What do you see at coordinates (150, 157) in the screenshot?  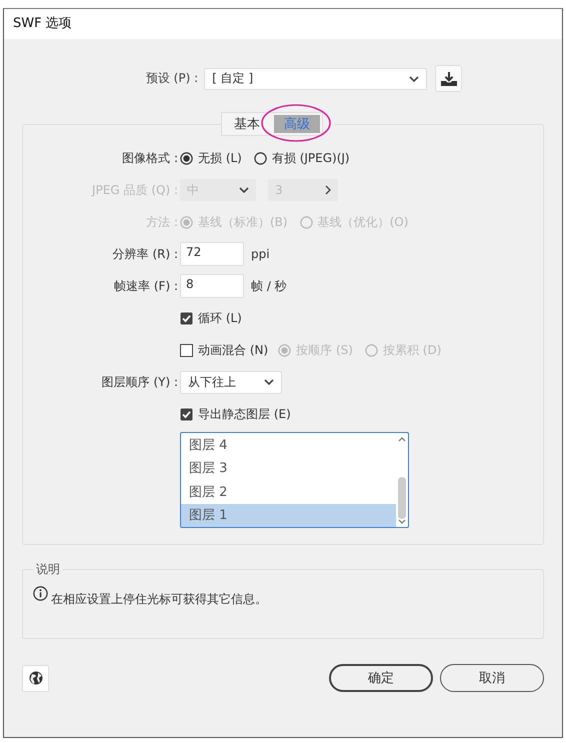 I see `field-label: 图像格式 :` at bounding box center [150, 157].